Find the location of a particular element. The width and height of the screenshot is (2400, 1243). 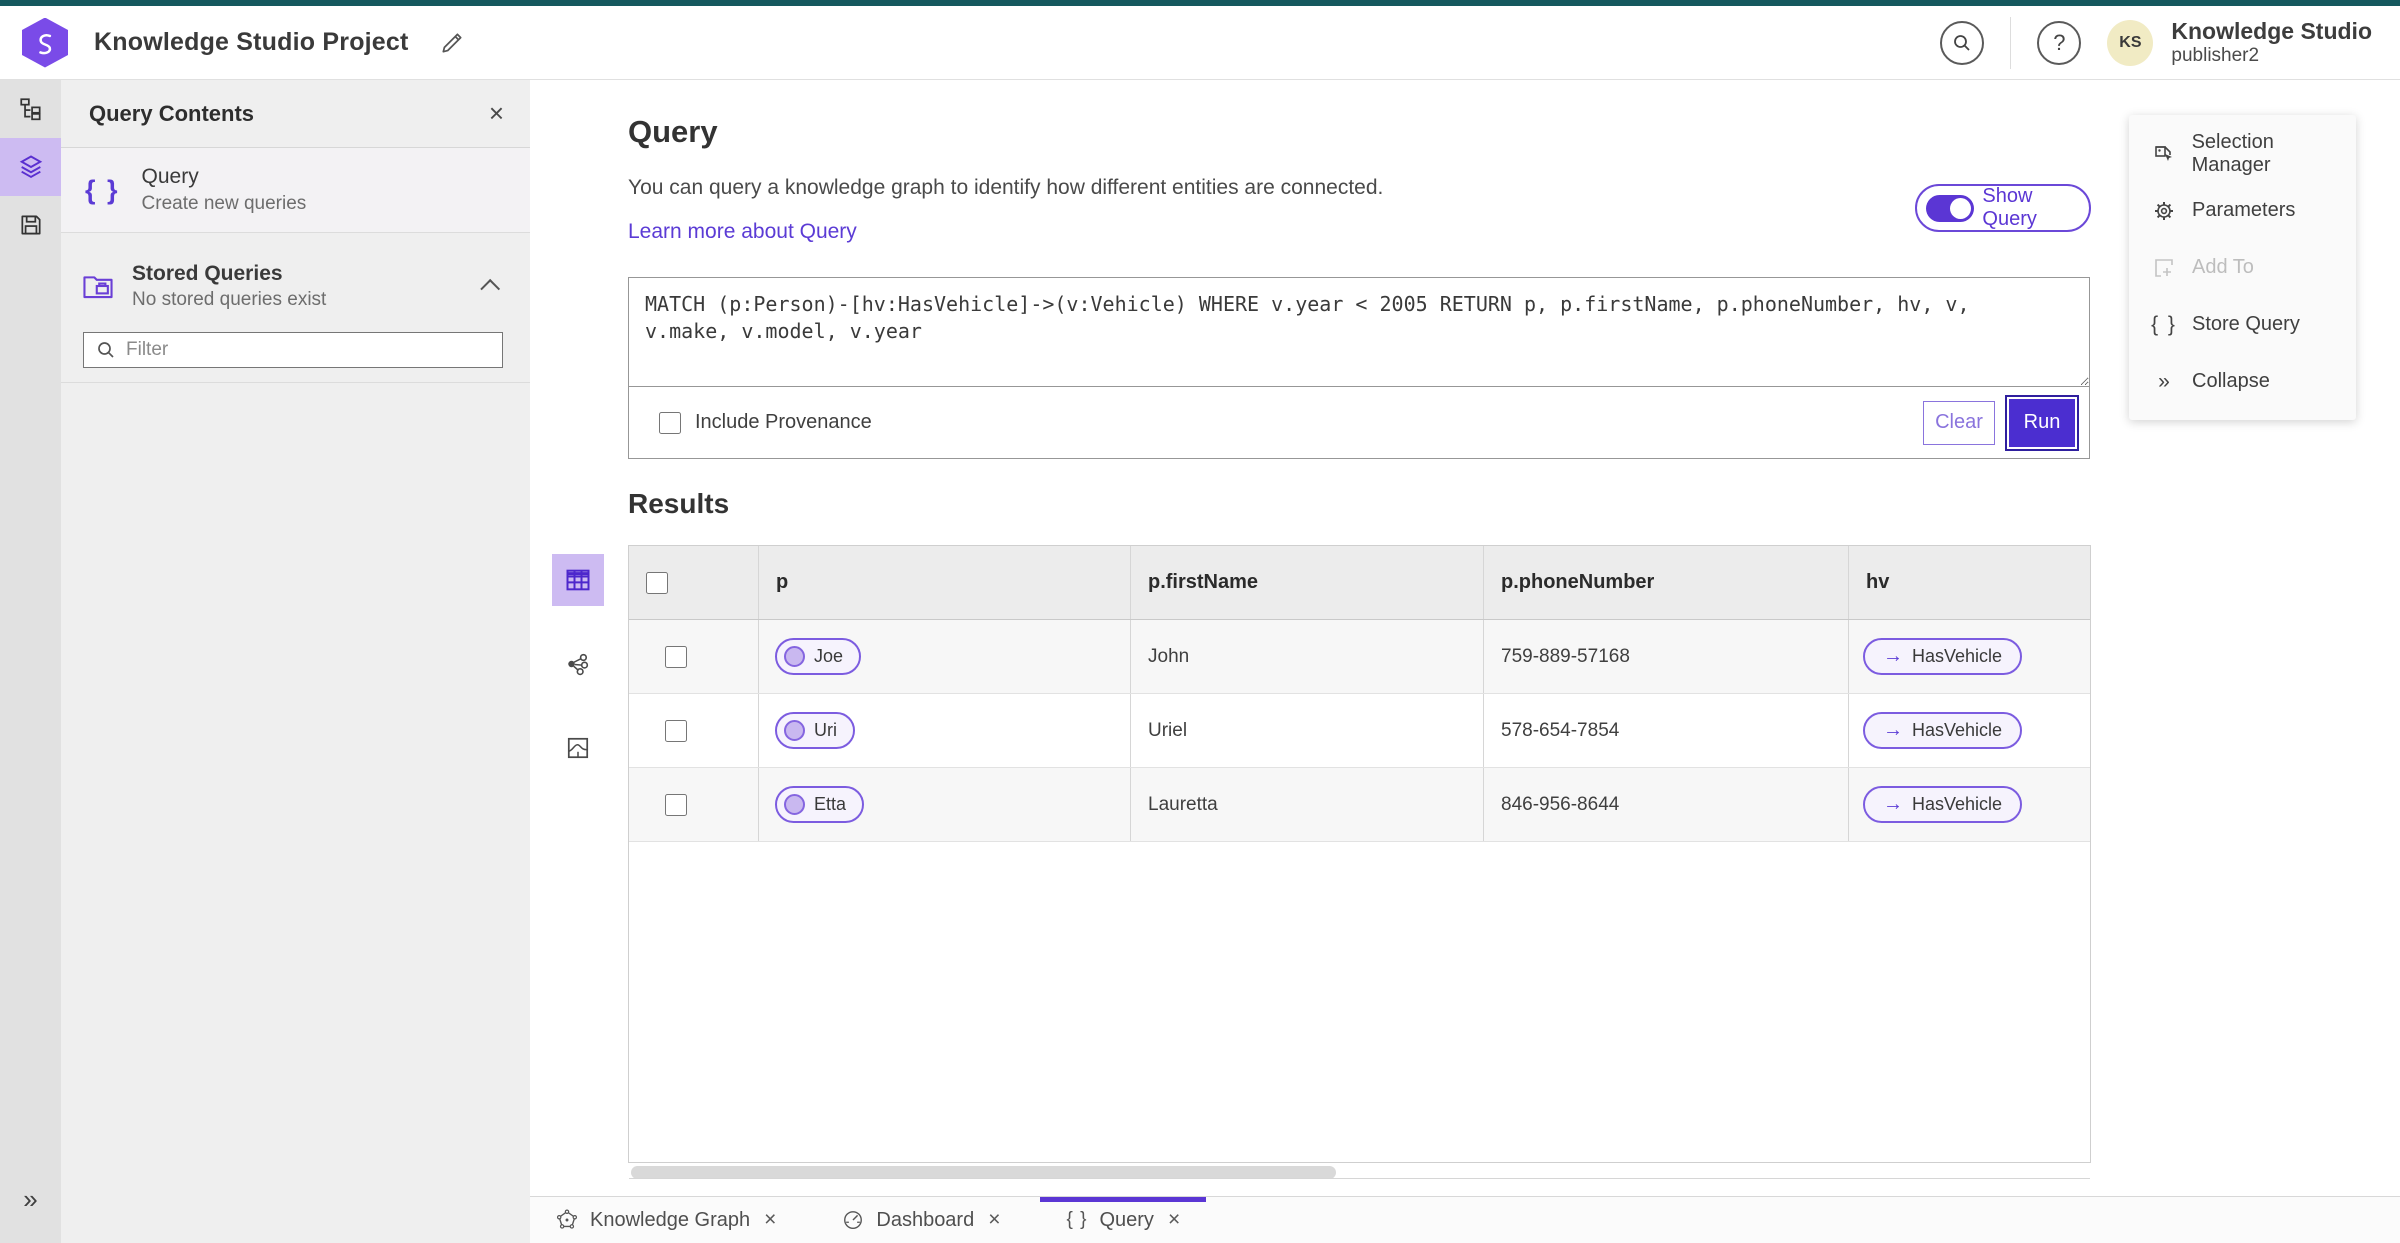

rail-expand-button: » is located at coordinates (30, 1199).